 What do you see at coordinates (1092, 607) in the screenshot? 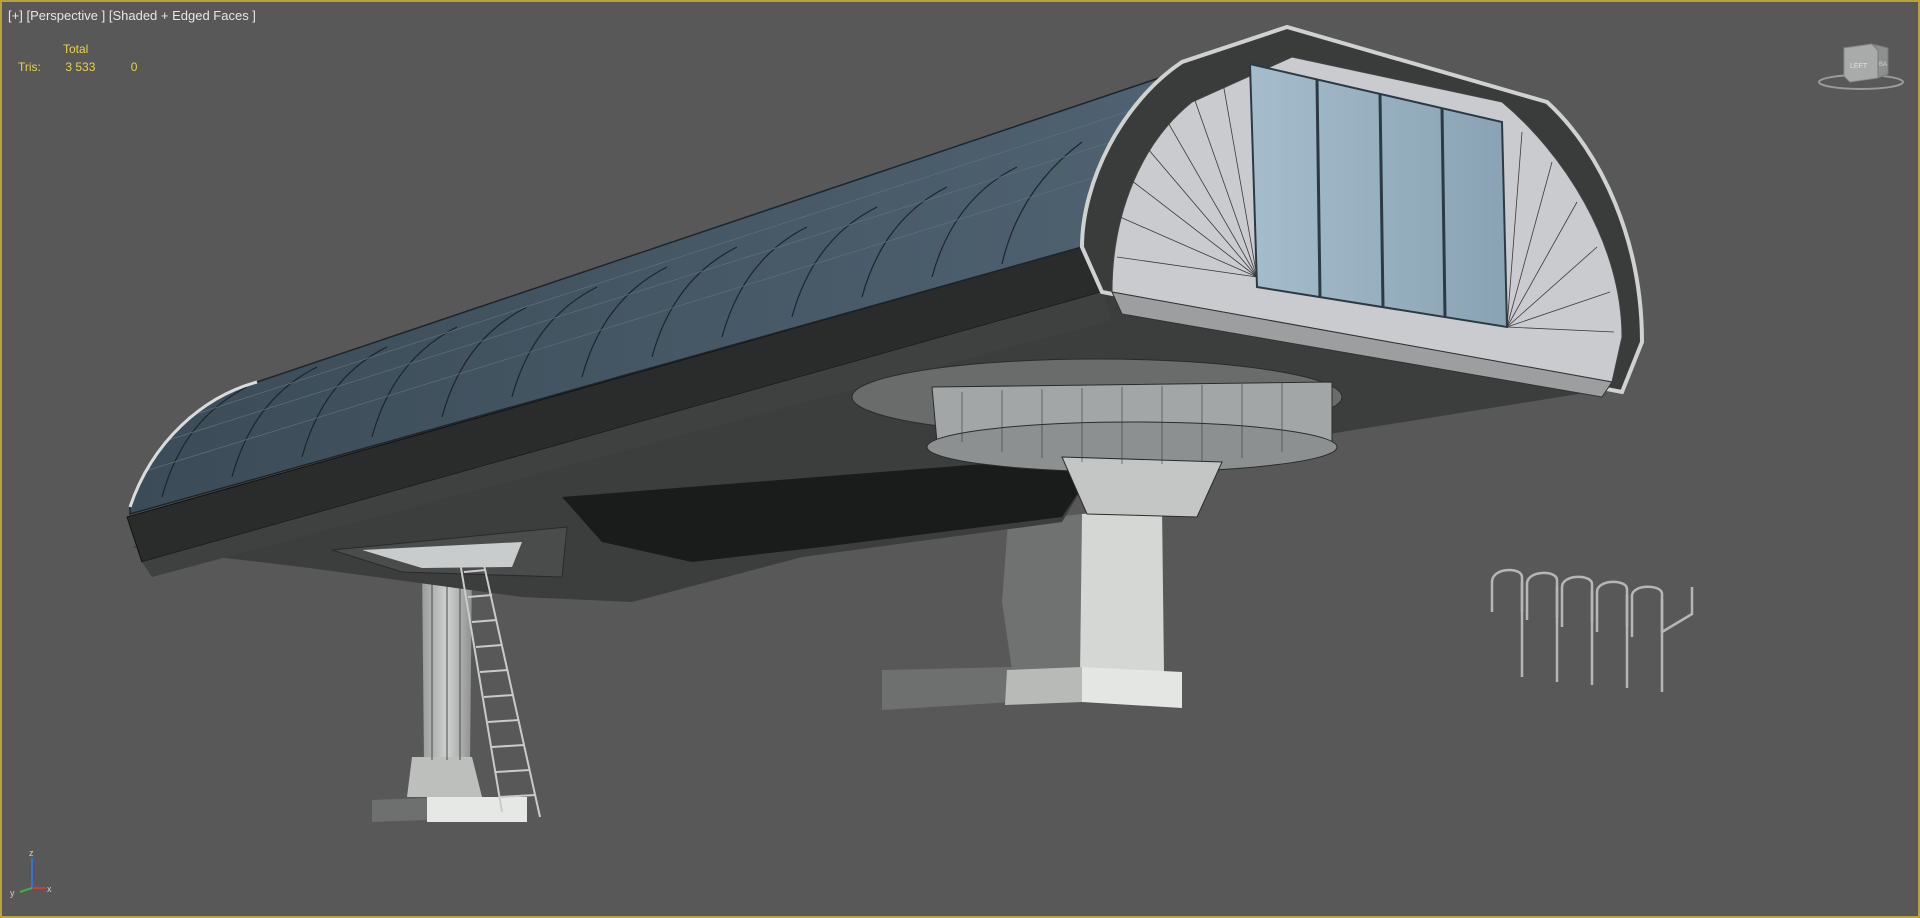
I see `right-pillar` at bounding box center [1092, 607].